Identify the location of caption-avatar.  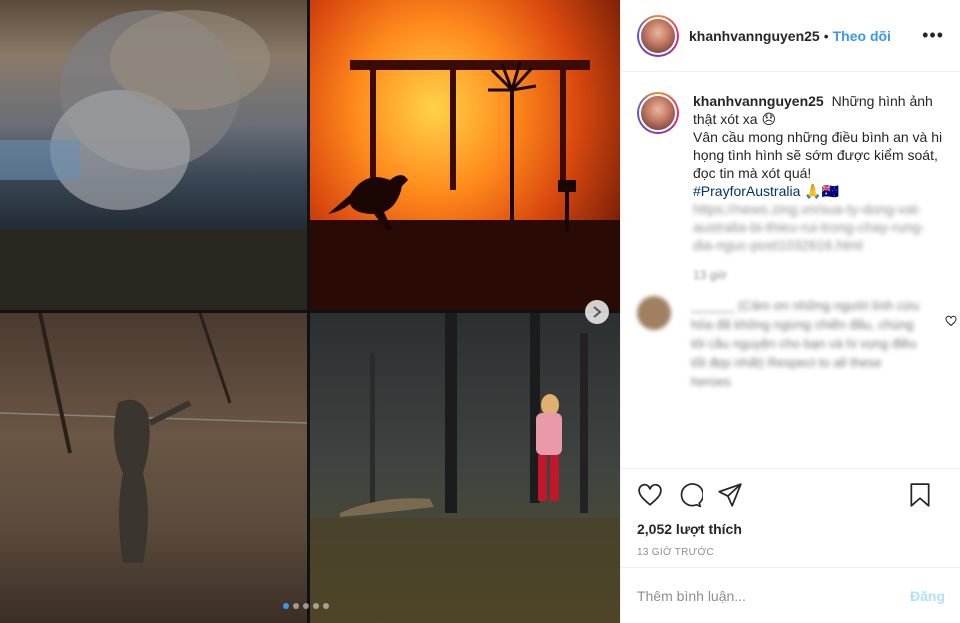
(658, 113).